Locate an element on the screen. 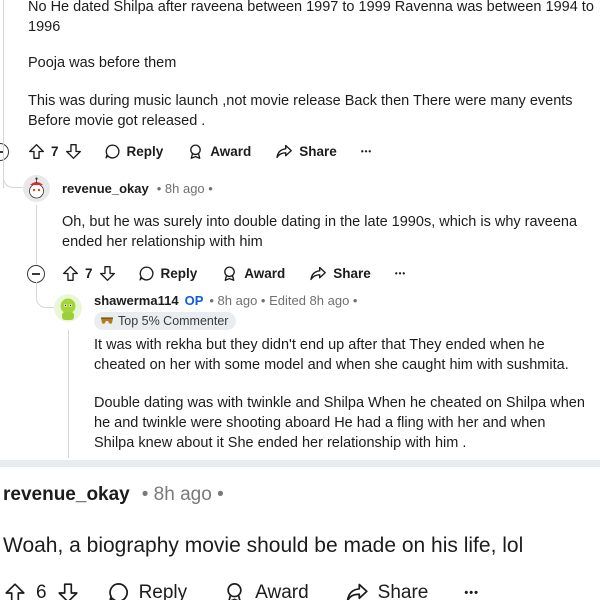 The width and height of the screenshot is (600, 600). op-badge: OP is located at coordinates (194, 300).